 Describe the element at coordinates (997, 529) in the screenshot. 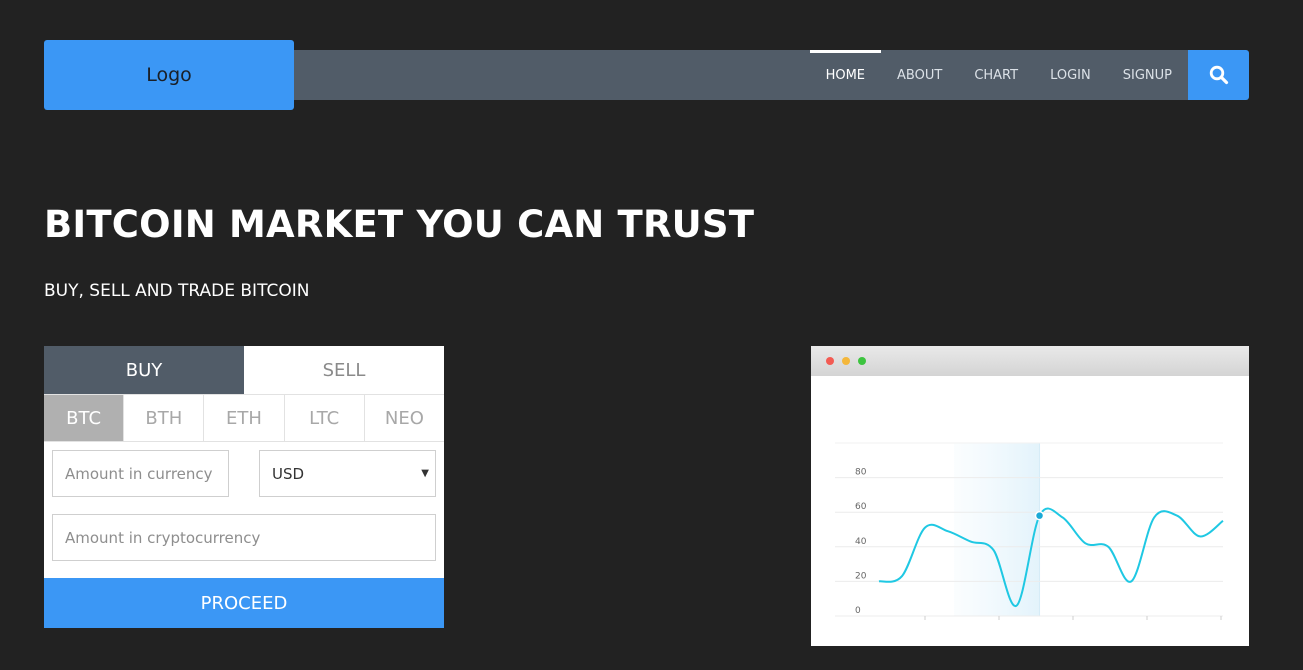

I see `highlight-band` at that location.